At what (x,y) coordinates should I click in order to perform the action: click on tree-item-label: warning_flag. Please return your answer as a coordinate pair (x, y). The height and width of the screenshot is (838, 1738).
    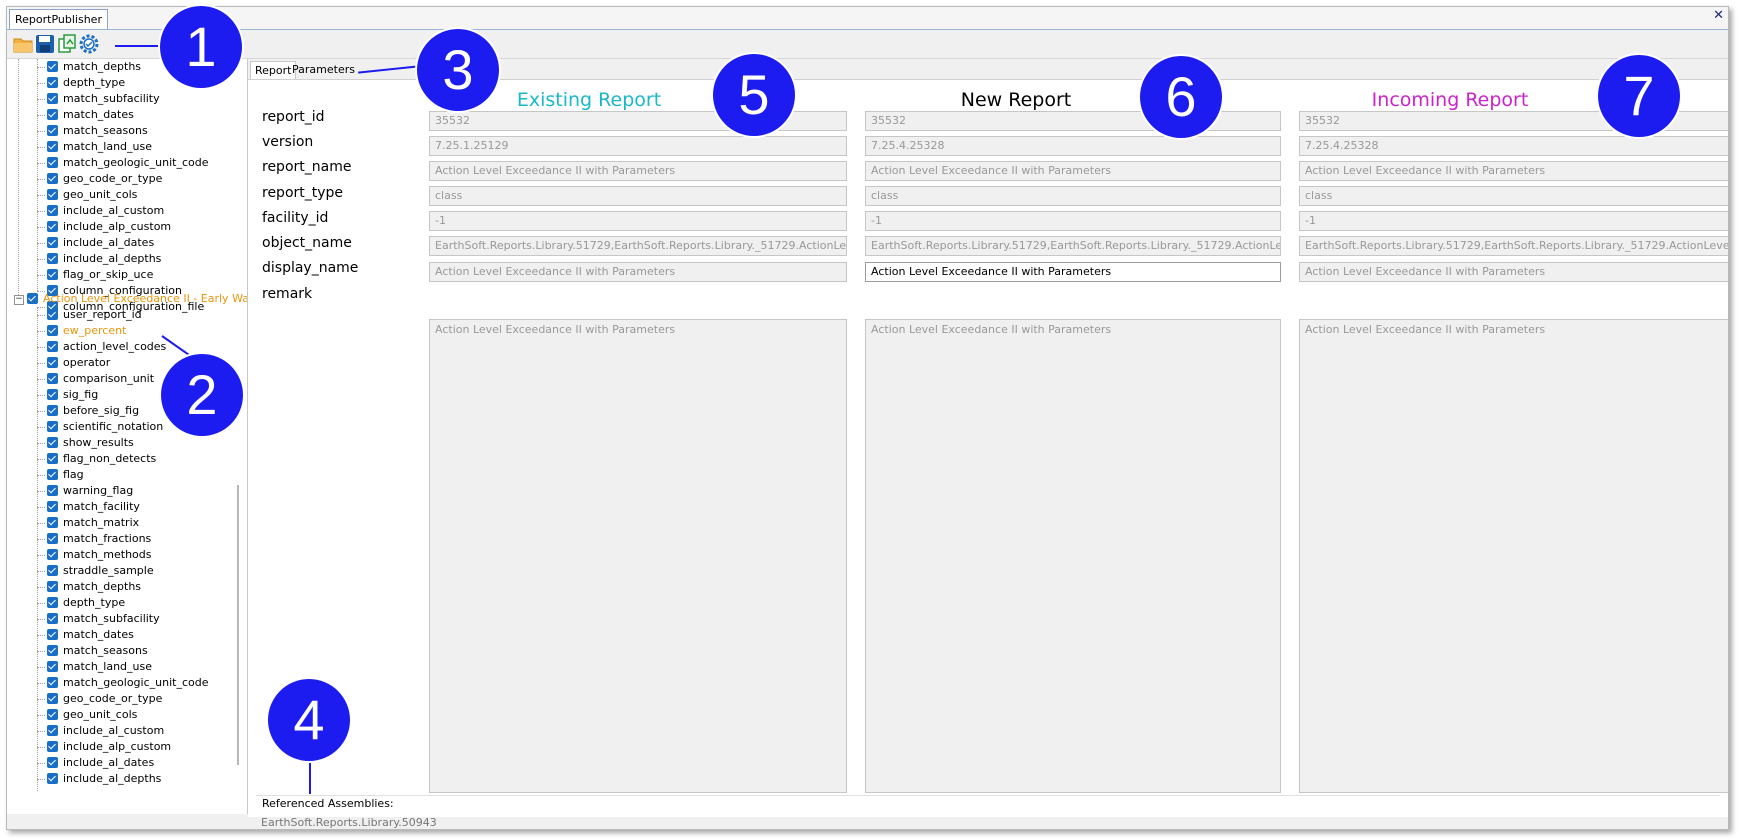
    Looking at the image, I should click on (98, 490).